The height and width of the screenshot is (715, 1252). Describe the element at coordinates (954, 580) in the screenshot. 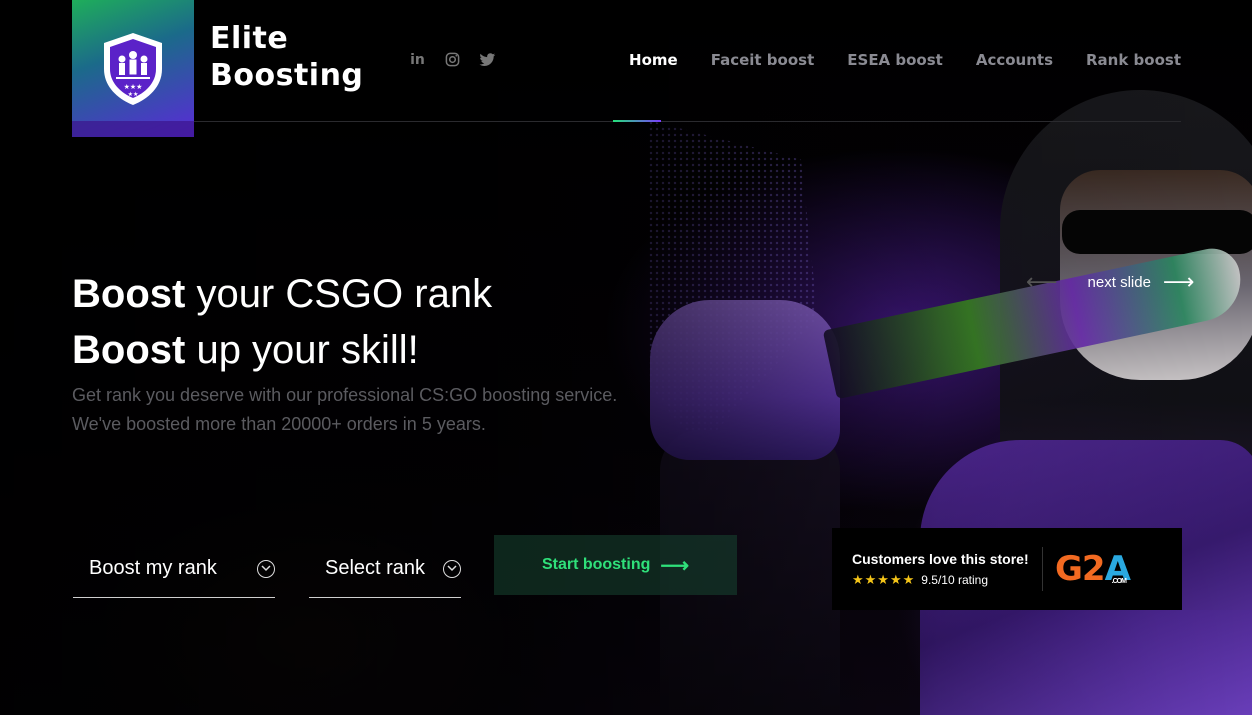

I see `g2a-rating-text: 9.5/10 rating` at that location.